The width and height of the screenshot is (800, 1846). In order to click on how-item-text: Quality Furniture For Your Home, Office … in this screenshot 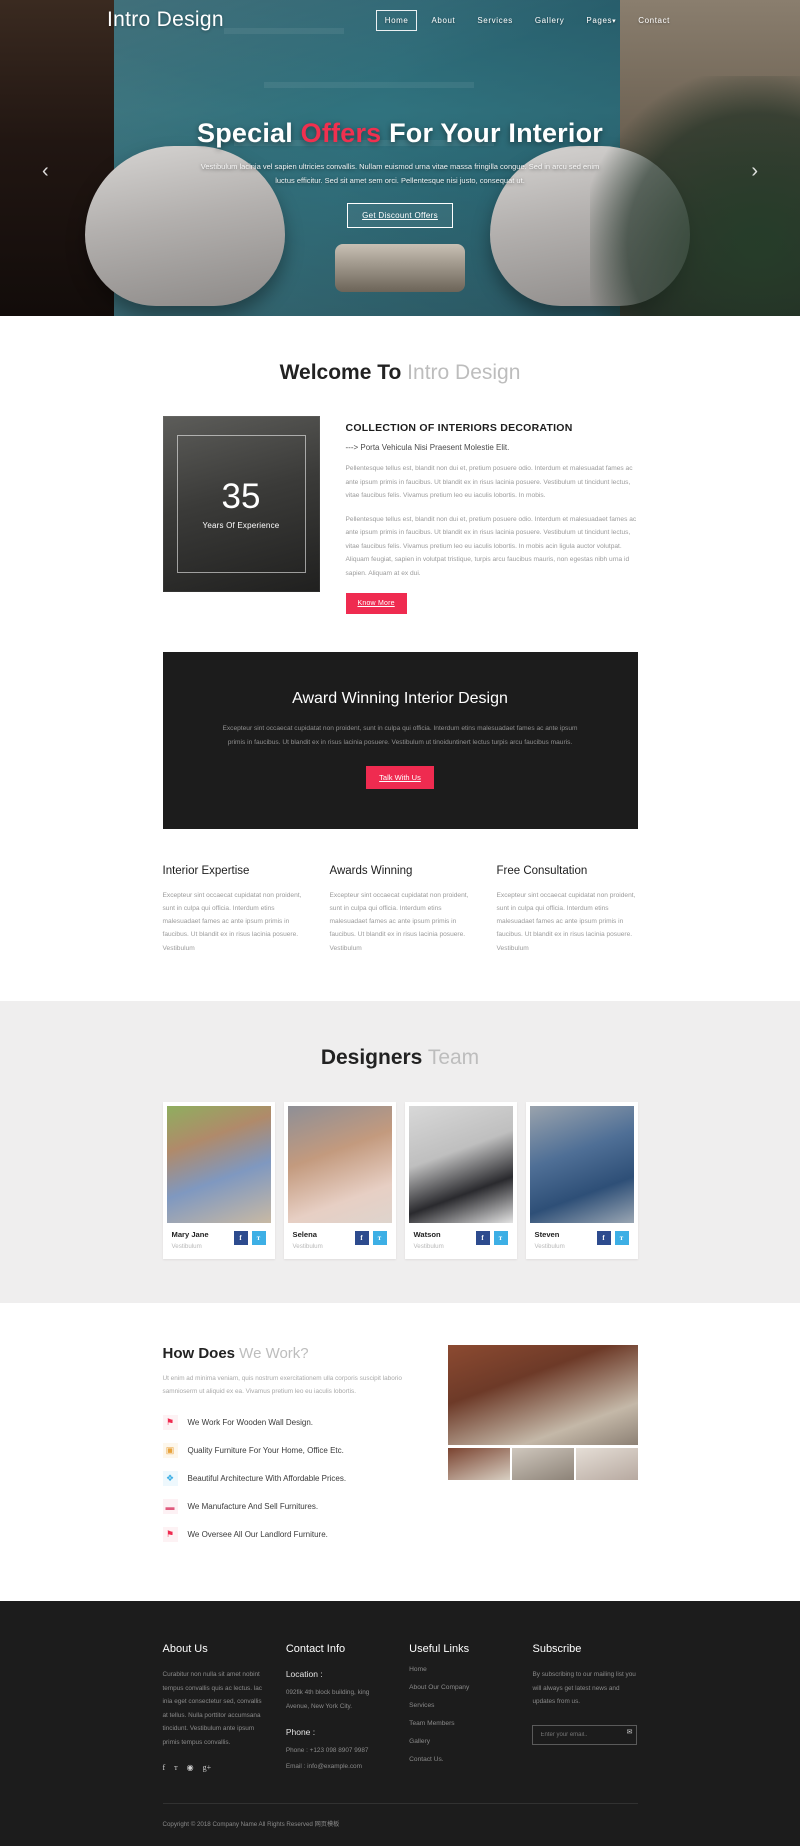, I will do `click(265, 1451)`.